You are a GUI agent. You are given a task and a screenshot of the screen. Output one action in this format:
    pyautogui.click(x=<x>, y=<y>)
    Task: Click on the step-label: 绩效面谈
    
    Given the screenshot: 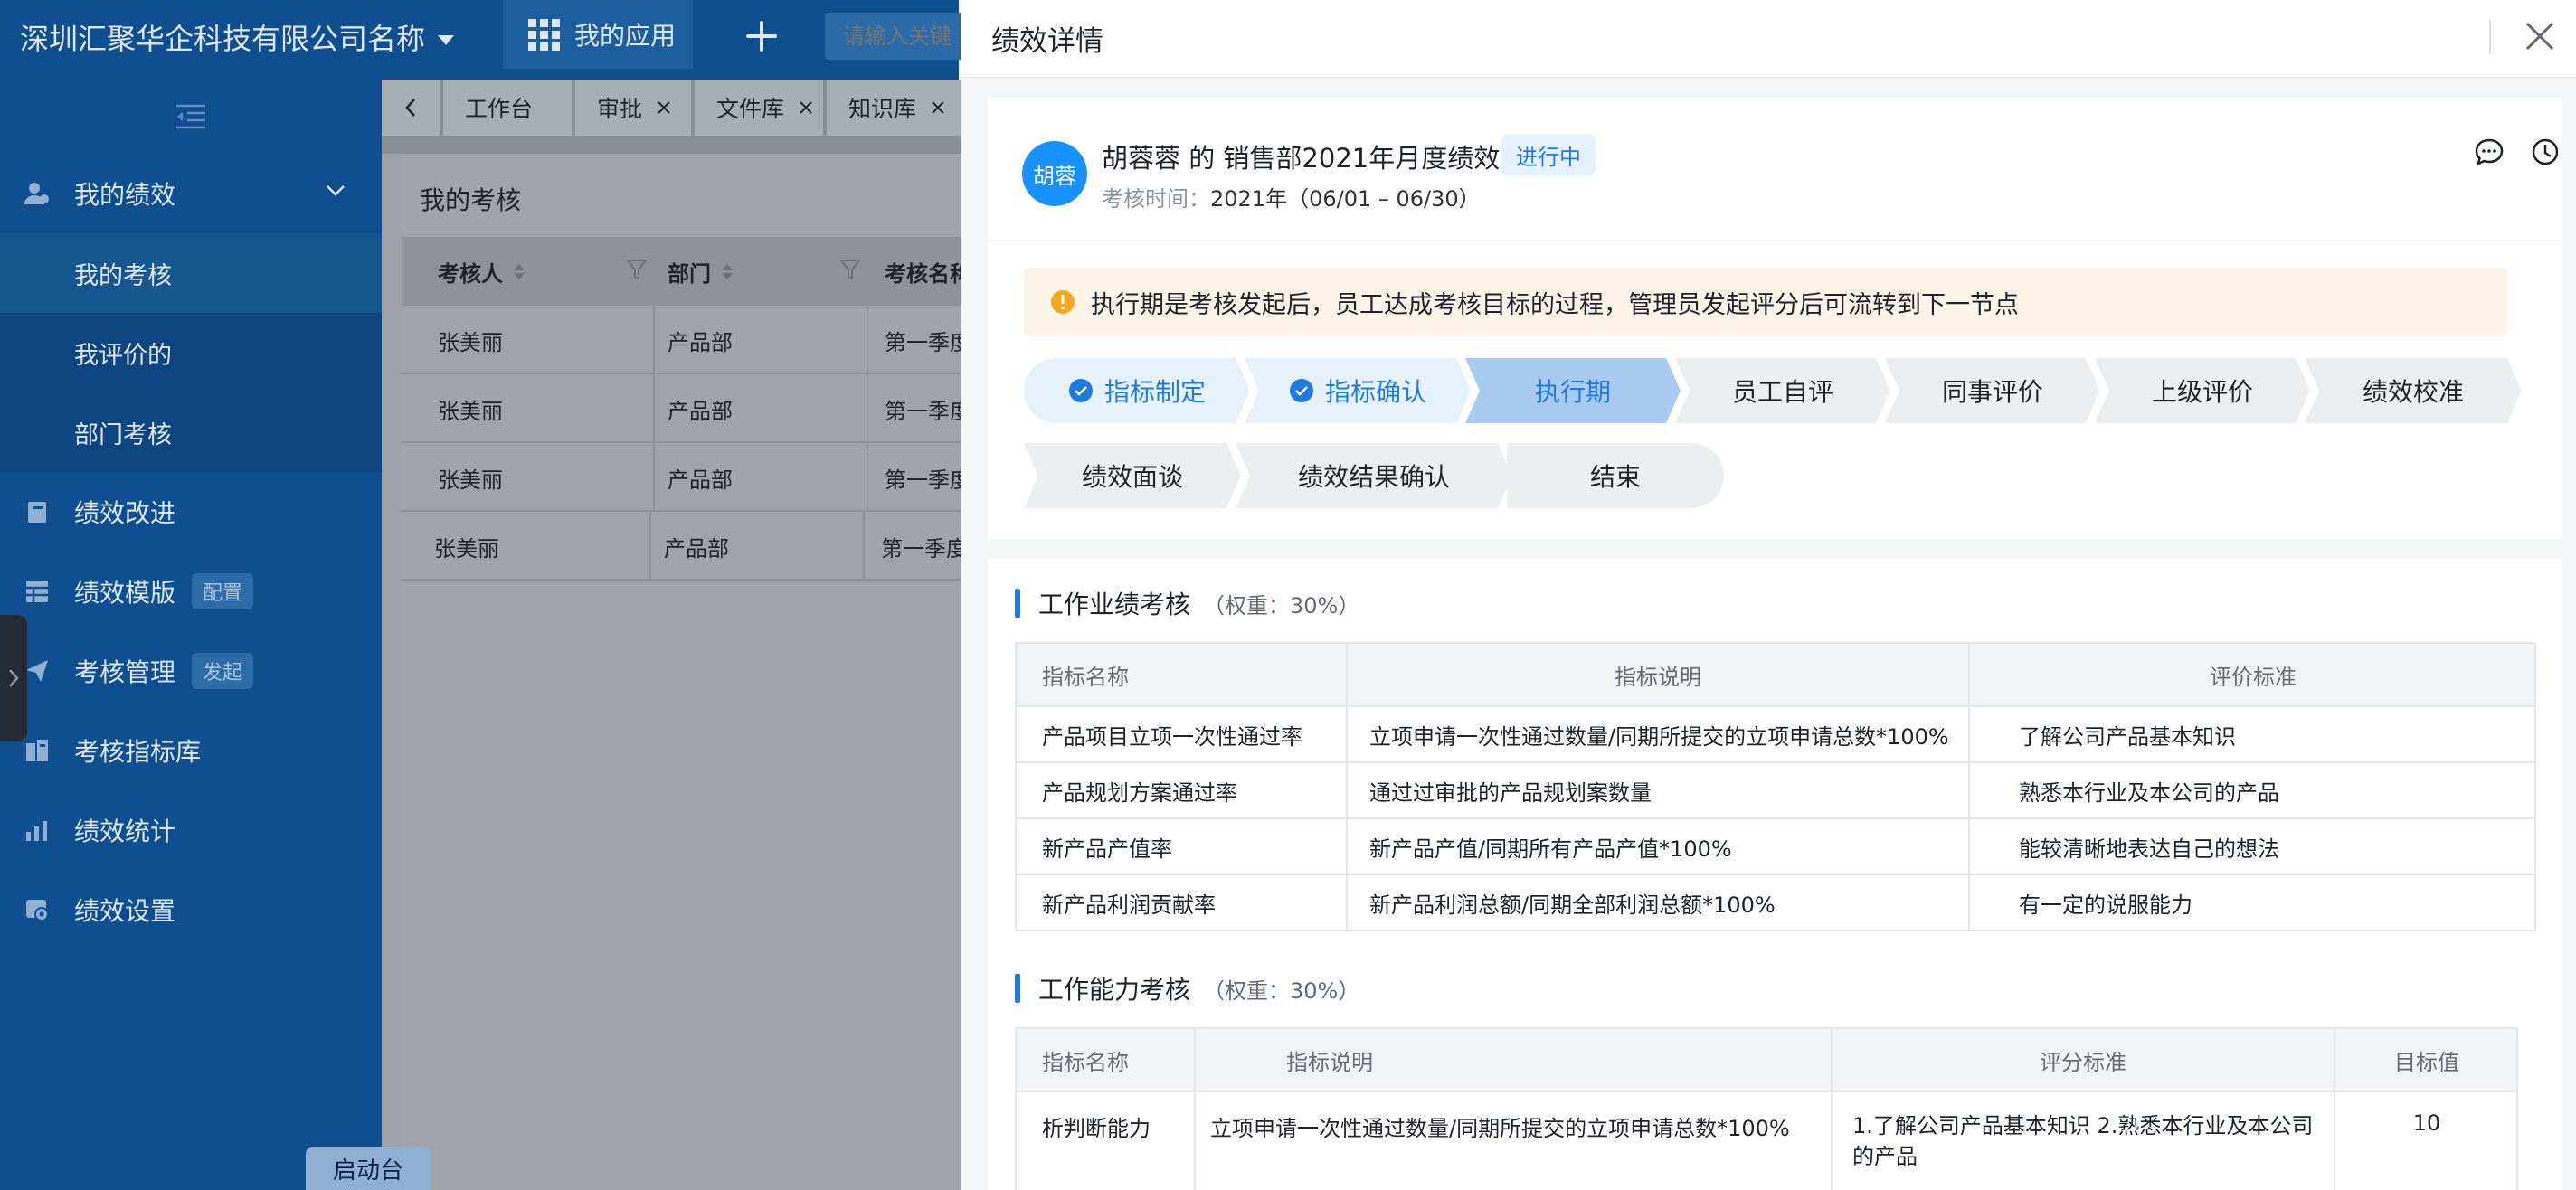 What is the action you would take?
    pyautogui.click(x=1132, y=477)
    